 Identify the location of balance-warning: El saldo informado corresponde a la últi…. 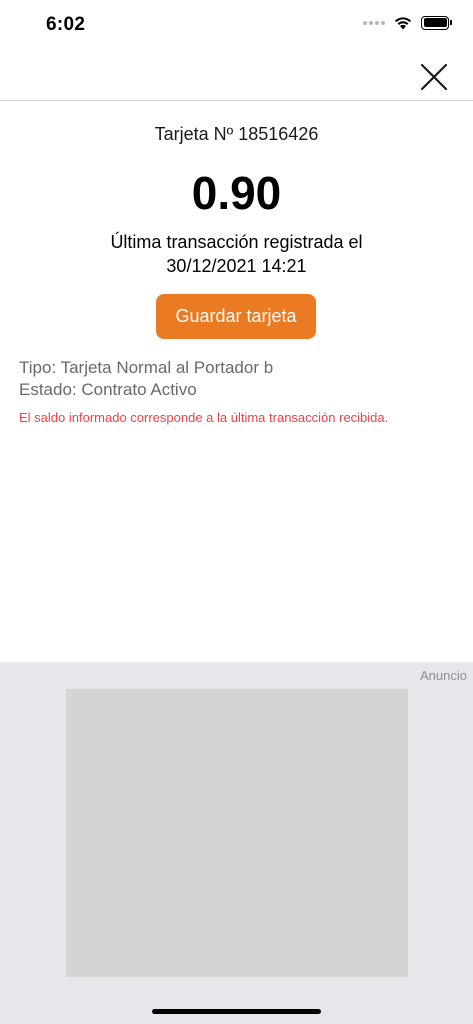
(204, 417).